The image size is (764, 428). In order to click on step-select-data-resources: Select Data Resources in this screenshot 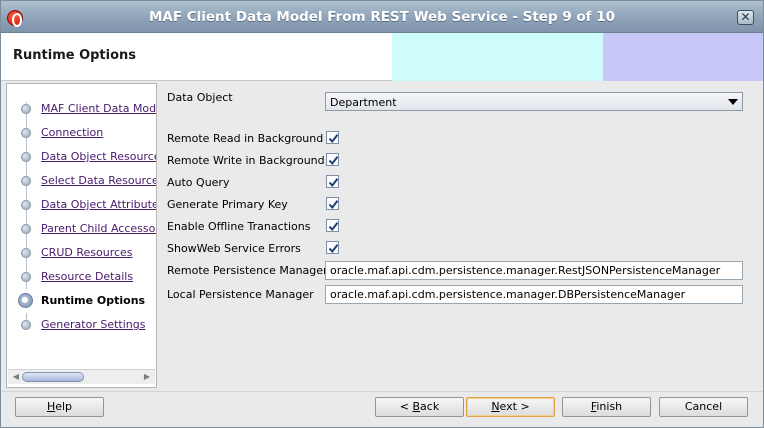, I will do `click(81, 181)`.